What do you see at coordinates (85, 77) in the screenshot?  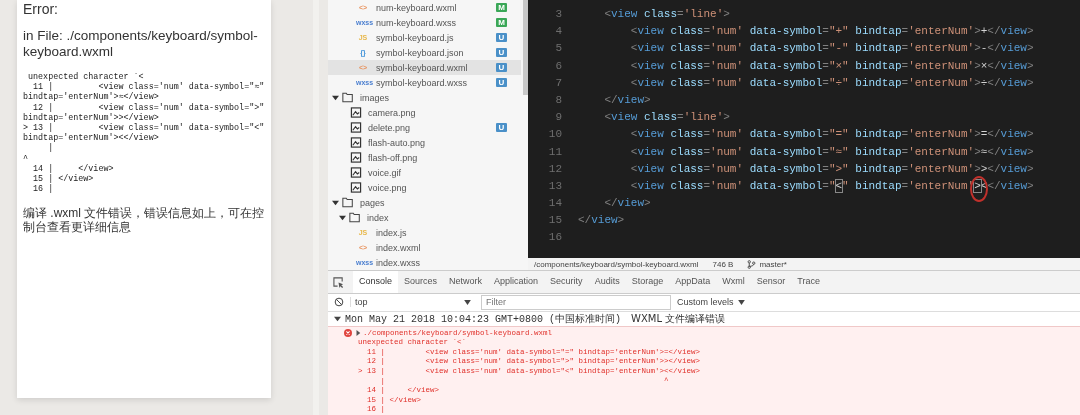 I see `error-code-line: unexpected character `<` at bounding box center [85, 77].